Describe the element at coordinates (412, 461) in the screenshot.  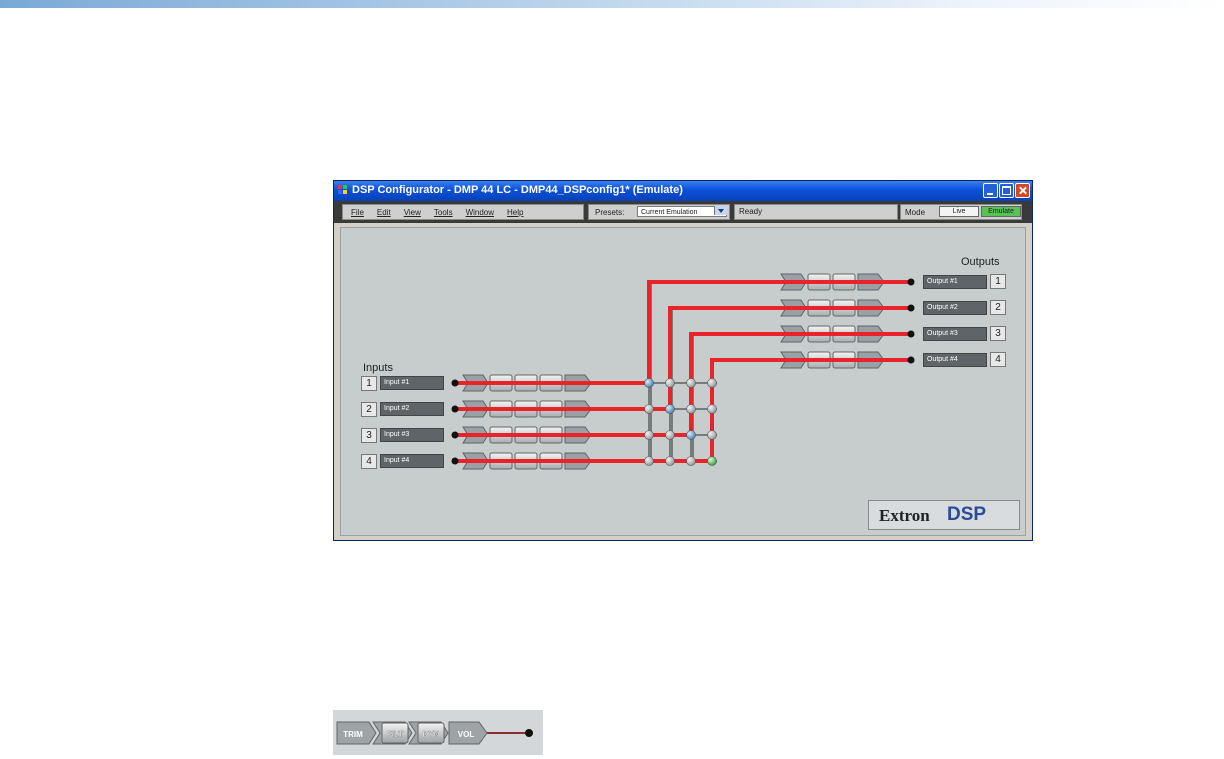
I see `input-4-name: Input #4` at that location.